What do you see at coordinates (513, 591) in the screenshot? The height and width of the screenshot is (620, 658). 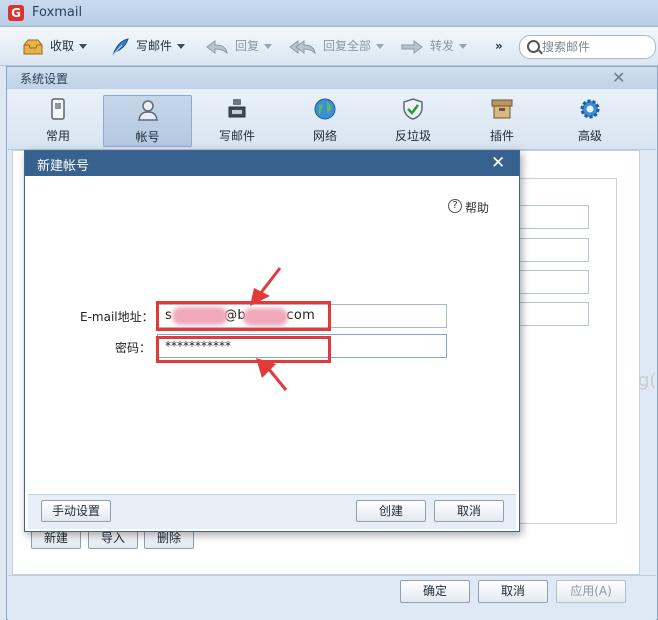 I see `settings-cancel-button: 取消` at bounding box center [513, 591].